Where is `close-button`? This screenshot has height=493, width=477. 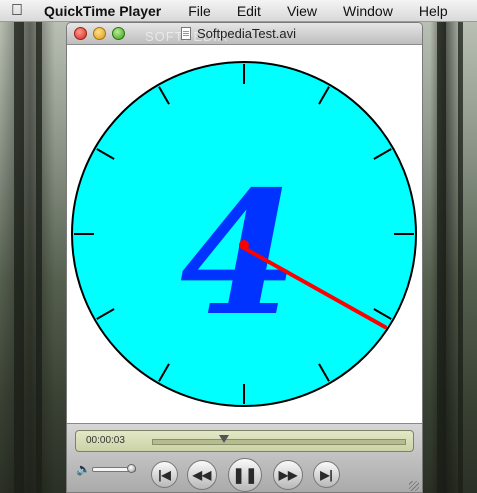
close-button is located at coordinates (80, 33).